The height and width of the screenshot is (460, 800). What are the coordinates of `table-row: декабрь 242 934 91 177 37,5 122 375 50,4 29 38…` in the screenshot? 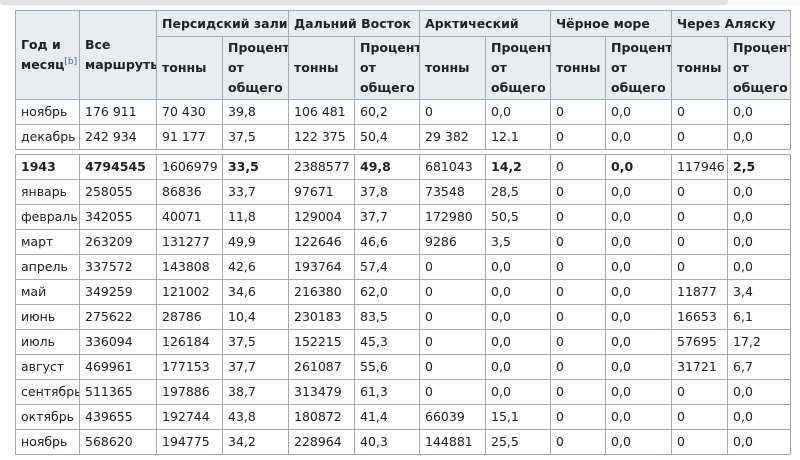 It's located at (403, 137).